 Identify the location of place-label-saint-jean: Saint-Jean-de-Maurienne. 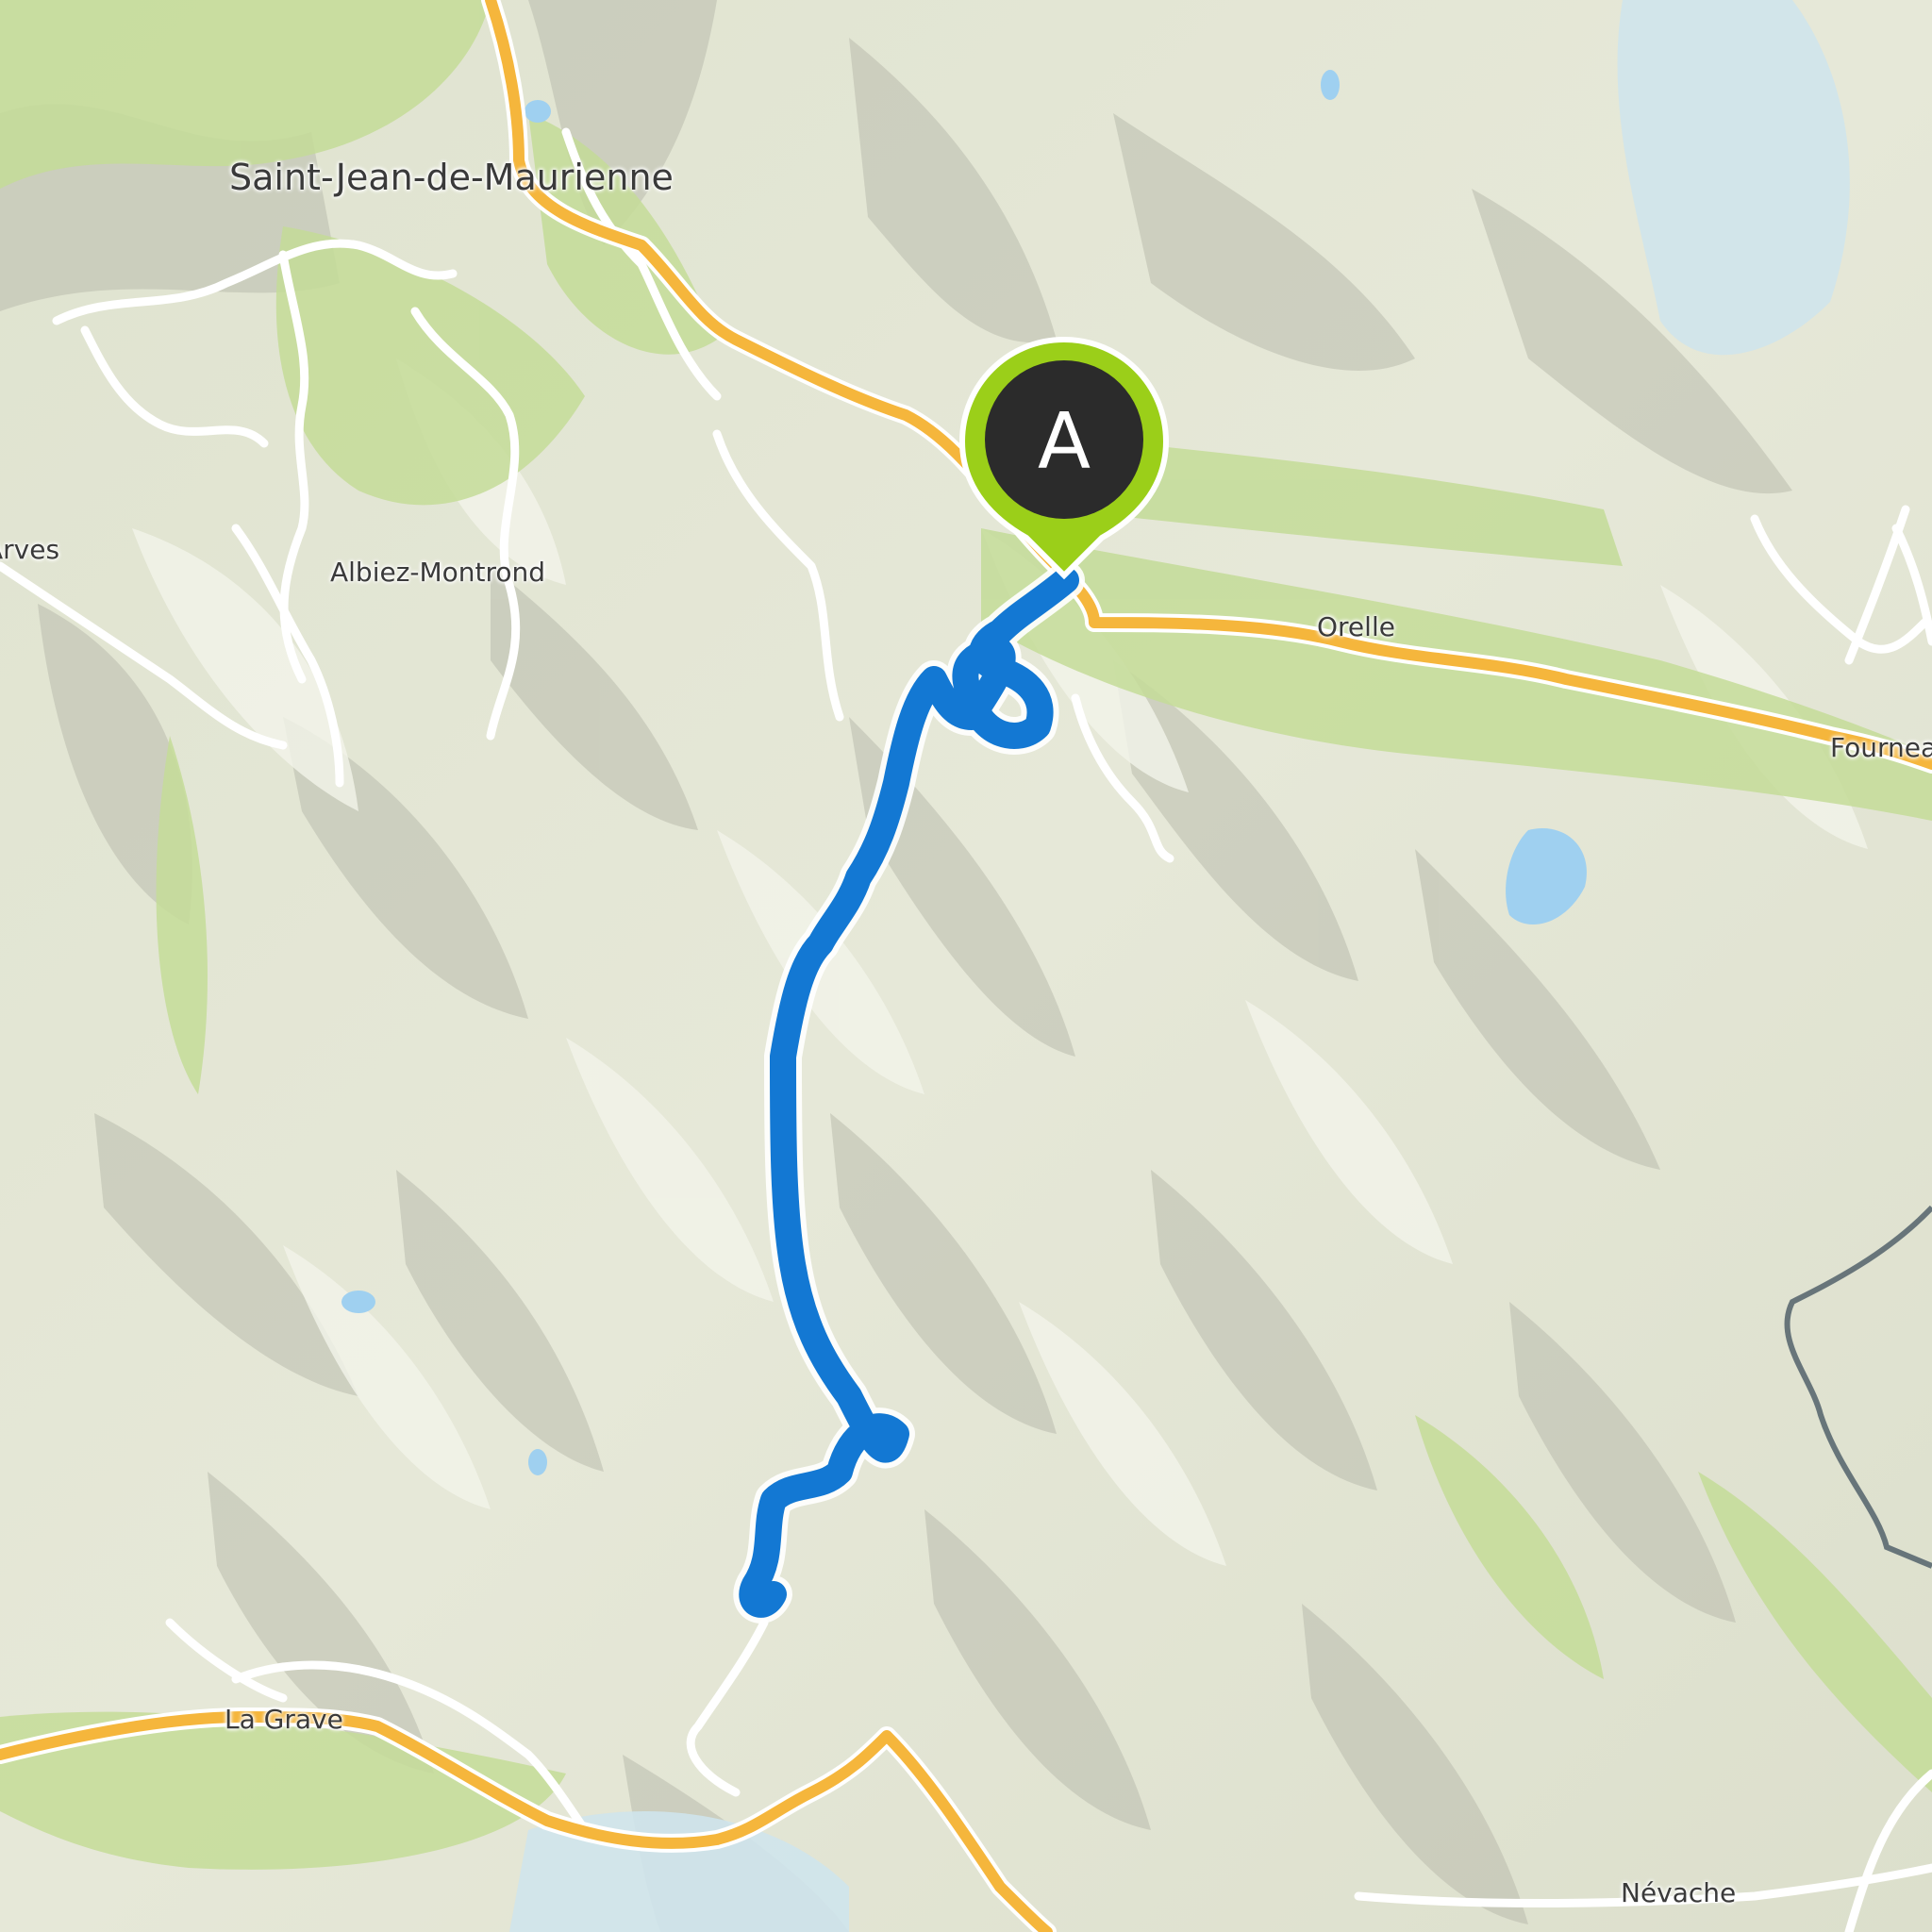
(451, 178).